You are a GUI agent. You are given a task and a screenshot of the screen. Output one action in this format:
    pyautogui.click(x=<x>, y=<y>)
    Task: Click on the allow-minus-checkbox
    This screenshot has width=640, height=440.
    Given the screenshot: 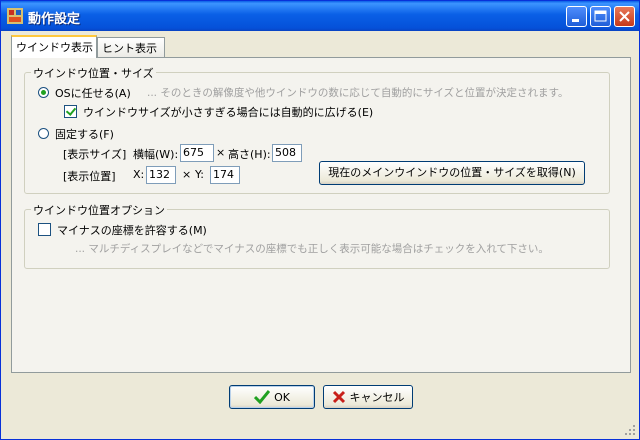 What is the action you would take?
    pyautogui.click(x=44, y=229)
    